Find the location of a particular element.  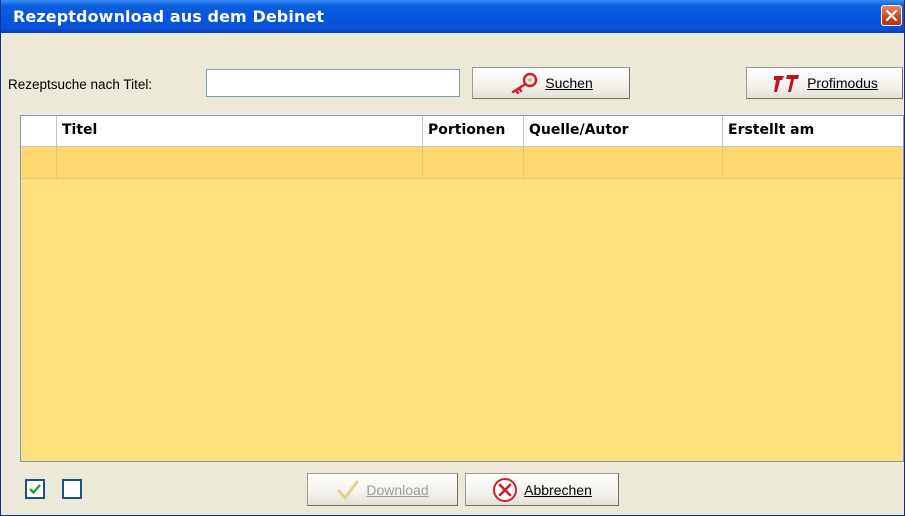

deselect-all-checkbox is located at coordinates (72, 489).